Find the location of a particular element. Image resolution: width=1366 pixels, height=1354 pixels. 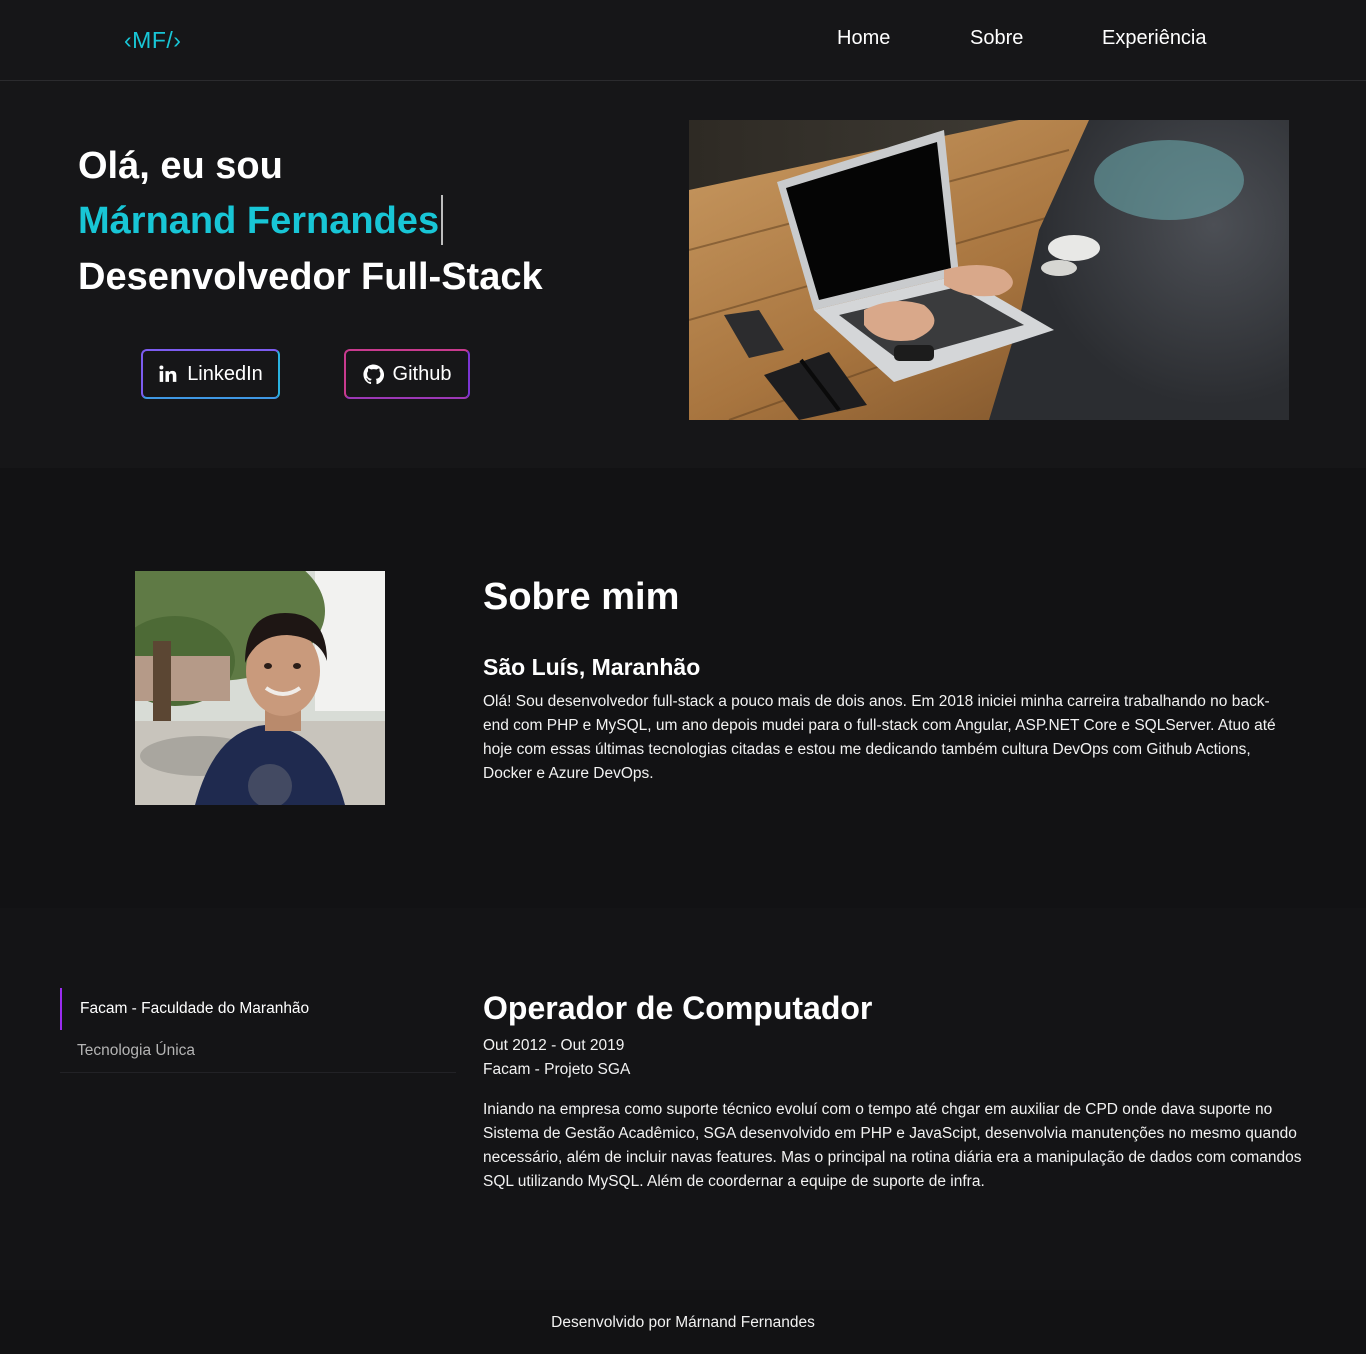

experience-title: Operador de Computador is located at coordinates (678, 1008).